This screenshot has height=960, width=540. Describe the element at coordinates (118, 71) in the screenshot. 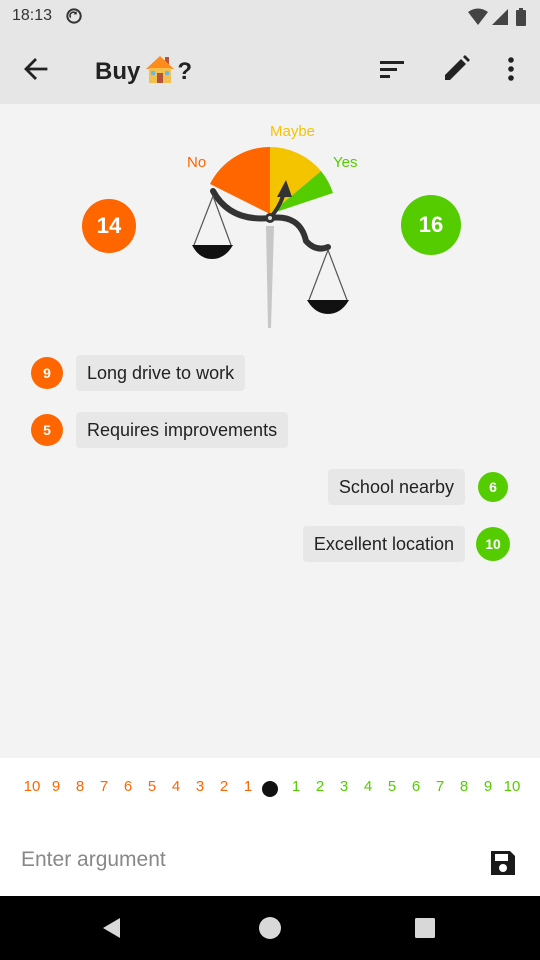

I see `title-text: Buy` at that location.